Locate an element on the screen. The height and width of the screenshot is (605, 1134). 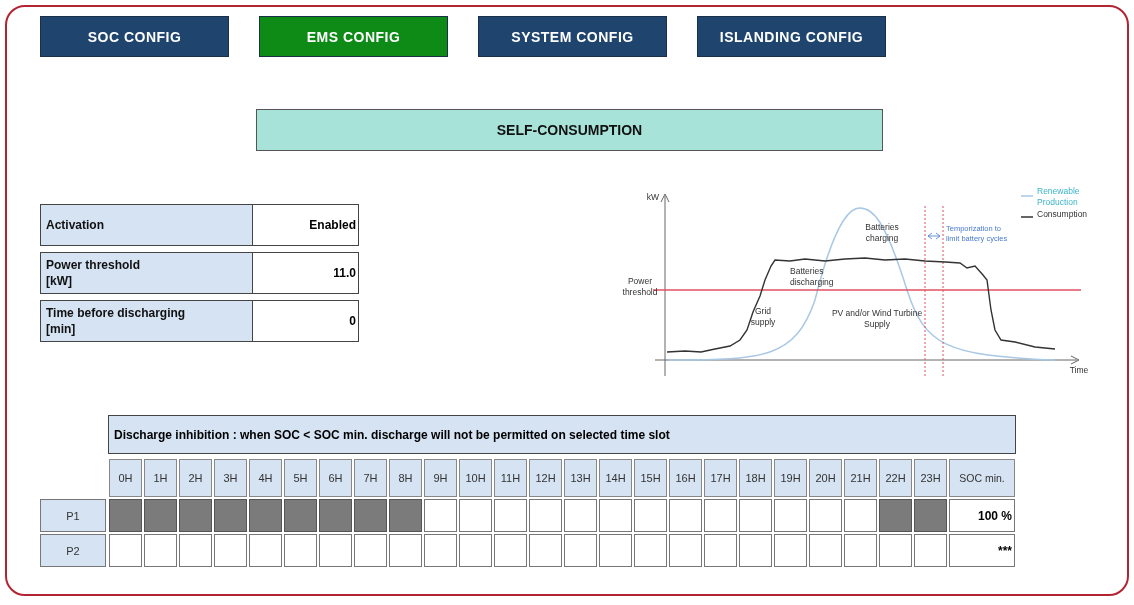
hour-header: 11H is located at coordinates (510, 478).